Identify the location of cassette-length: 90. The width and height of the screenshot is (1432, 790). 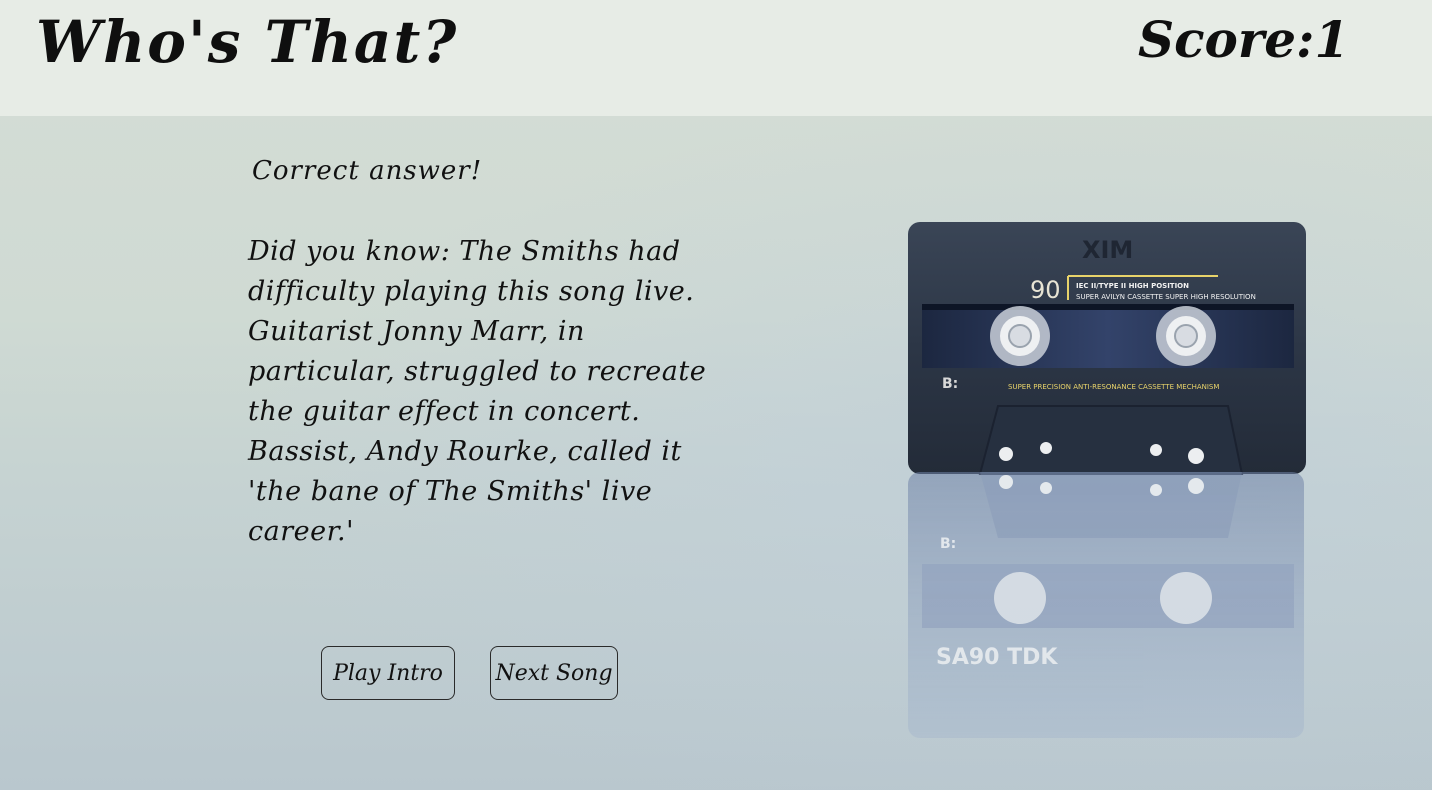
(1045, 290).